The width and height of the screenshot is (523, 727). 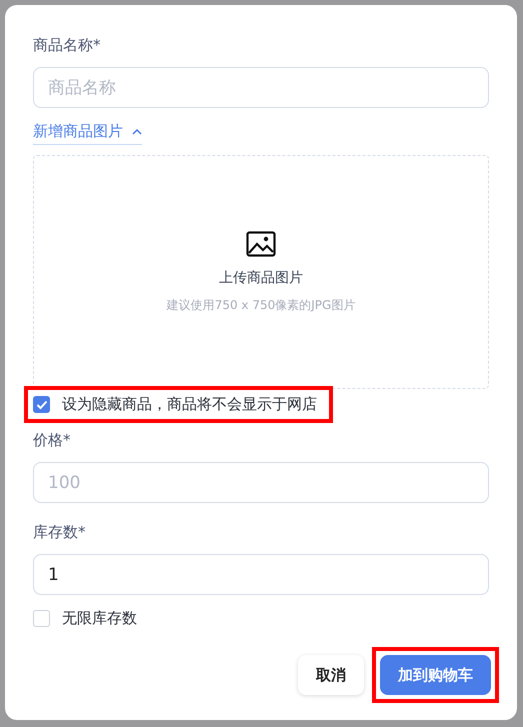 I want to click on field-label: 商品名称*, so click(x=67, y=46).